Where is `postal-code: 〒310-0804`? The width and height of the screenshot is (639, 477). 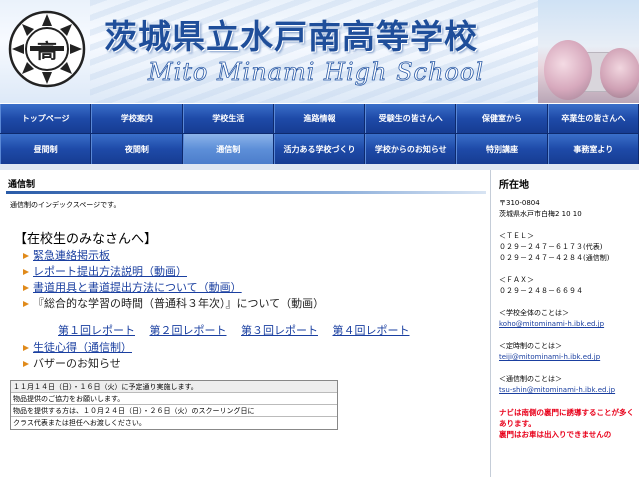 postal-code: 〒310-0804 is located at coordinates (519, 203).